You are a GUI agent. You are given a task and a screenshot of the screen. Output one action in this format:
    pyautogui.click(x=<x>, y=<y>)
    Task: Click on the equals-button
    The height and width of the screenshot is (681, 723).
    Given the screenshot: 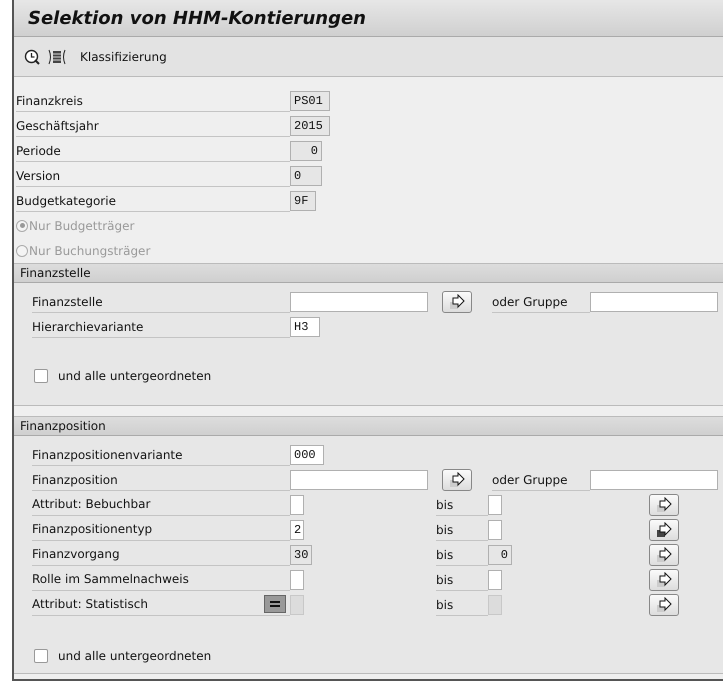 What is the action you would take?
    pyautogui.click(x=275, y=604)
    